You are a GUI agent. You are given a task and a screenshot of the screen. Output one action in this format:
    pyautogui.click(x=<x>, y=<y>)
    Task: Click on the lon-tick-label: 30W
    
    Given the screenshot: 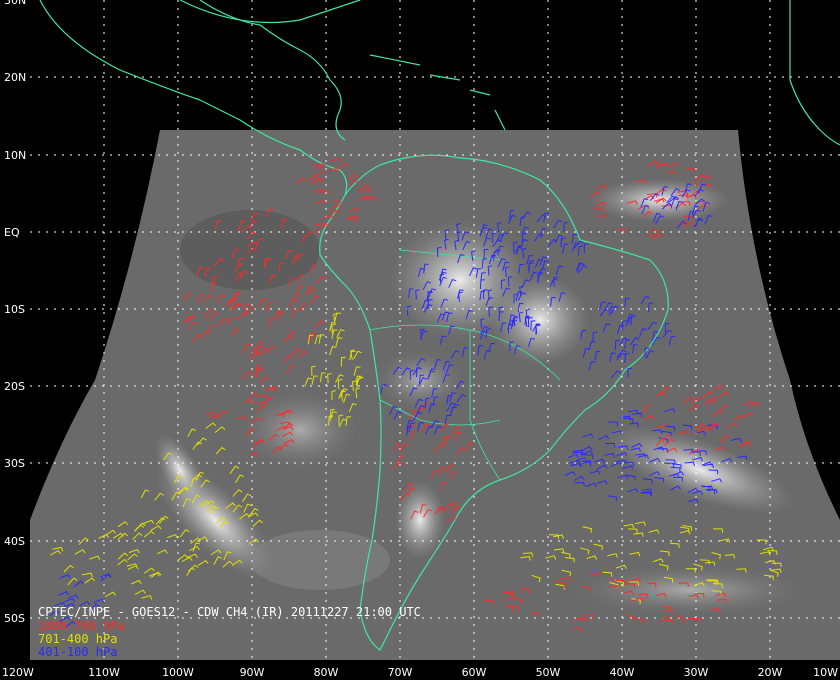 What is the action you would take?
    pyautogui.click(x=696, y=672)
    